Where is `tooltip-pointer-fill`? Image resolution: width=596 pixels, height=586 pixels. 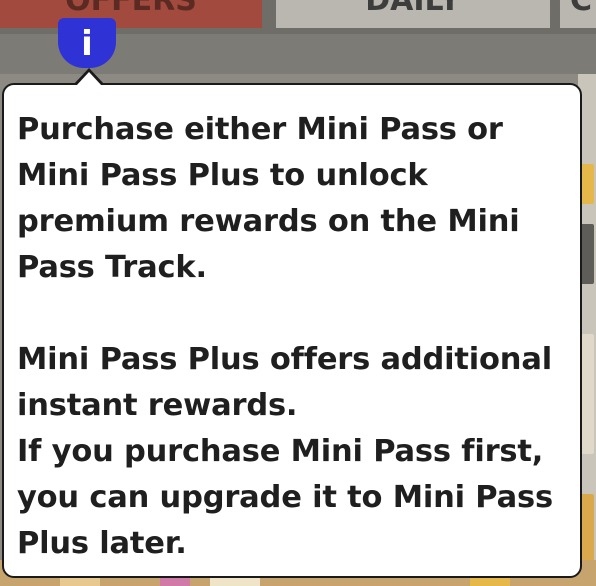
tooltip-pointer-fill is located at coordinates (89, 79).